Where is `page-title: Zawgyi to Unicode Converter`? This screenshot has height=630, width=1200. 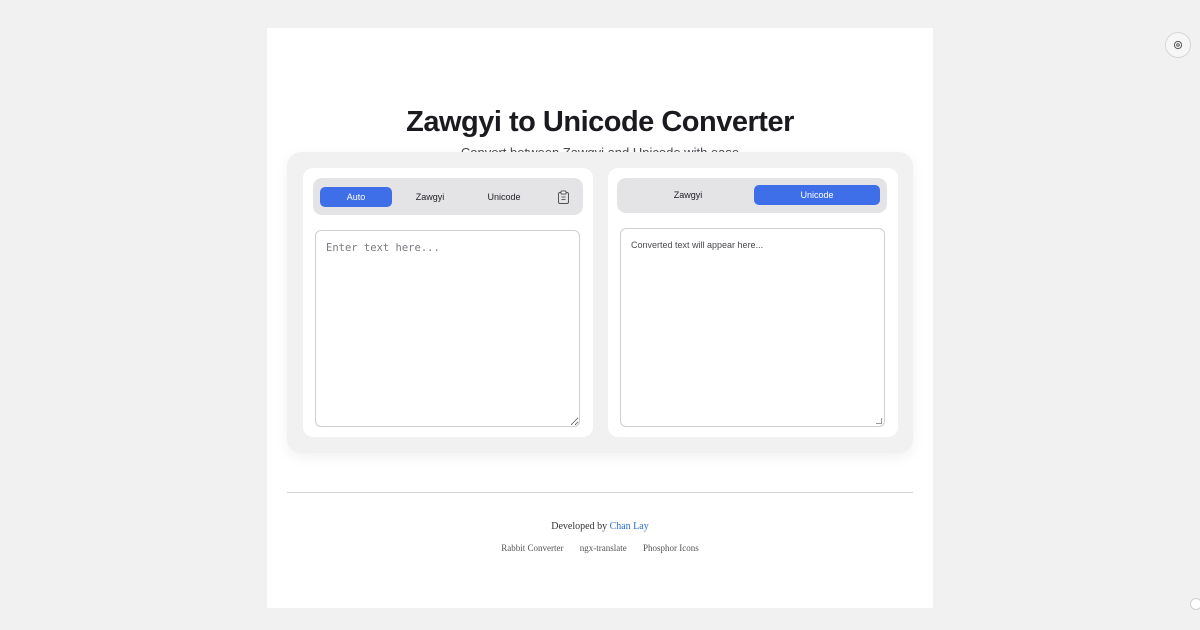 page-title: Zawgyi to Unicode Converter is located at coordinates (600, 122).